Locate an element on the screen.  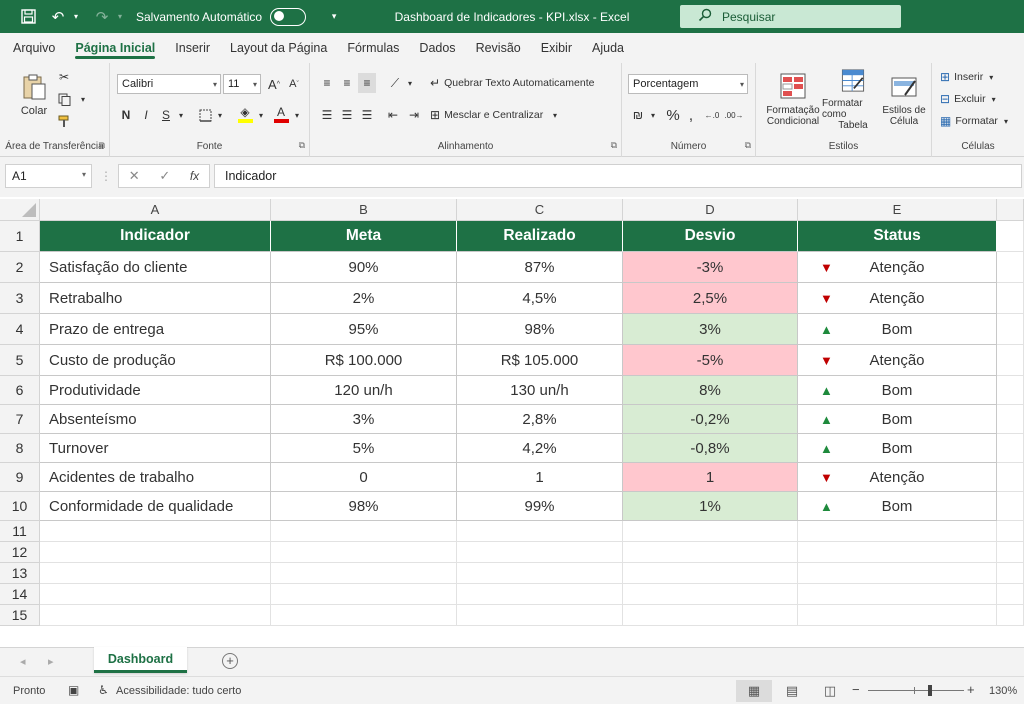
font-color-icon: A is located at coordinates (281, 114).